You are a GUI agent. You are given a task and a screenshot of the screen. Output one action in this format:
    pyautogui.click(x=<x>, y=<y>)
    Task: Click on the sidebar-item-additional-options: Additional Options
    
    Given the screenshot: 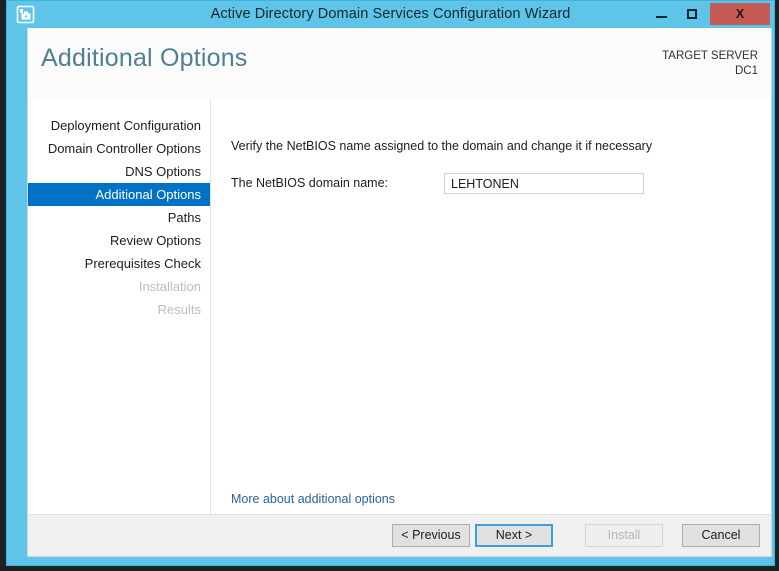 What is the action you would take?
    pyautogui.click(x=119, y=194)
    